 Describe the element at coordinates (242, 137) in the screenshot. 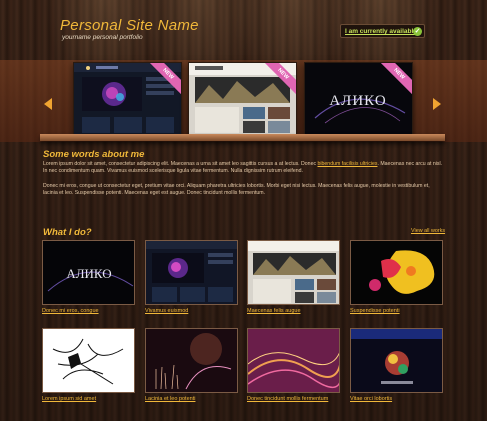

I see `wooden-shelf` at that location.